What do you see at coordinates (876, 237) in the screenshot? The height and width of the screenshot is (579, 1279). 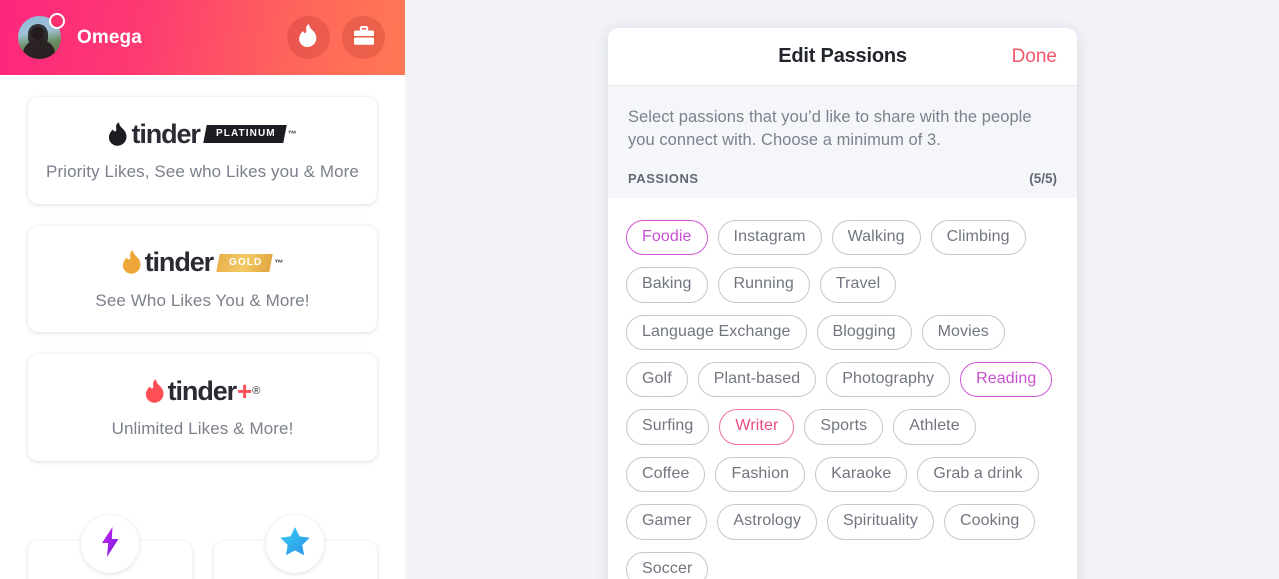 I see `passion-chip: Walking` at bounding box center [876, 237].